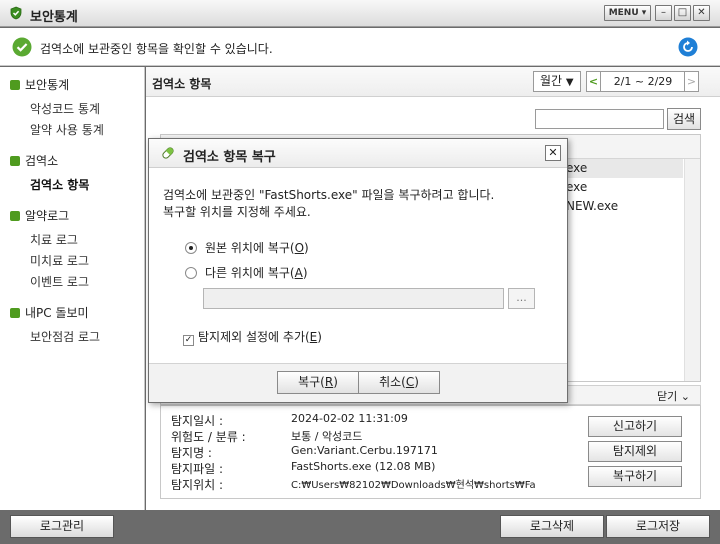  Describe the element at coordinates (62, 526) in the screenshot. I see `log-manage-button: 로그관리` at that location.